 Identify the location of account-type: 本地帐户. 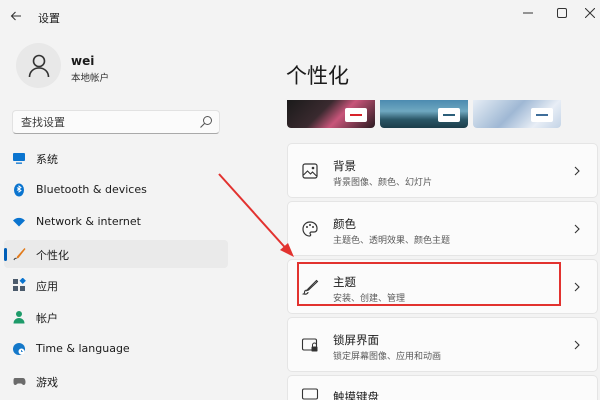
(90, 78).